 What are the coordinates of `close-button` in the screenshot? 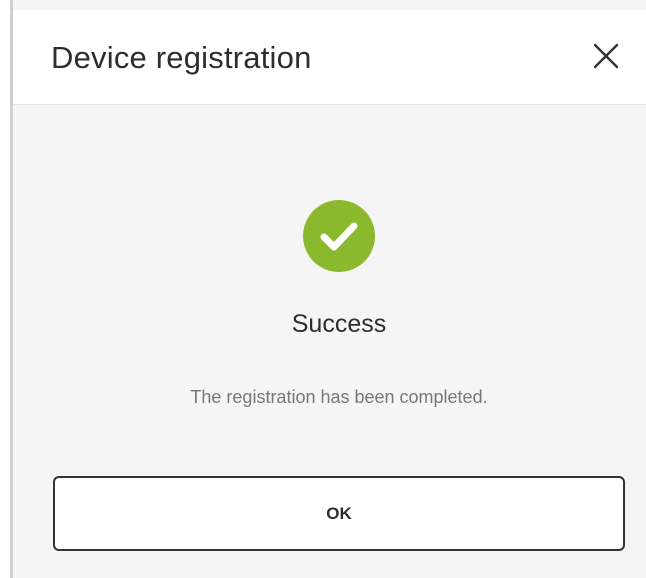 It's located at (606, 56).